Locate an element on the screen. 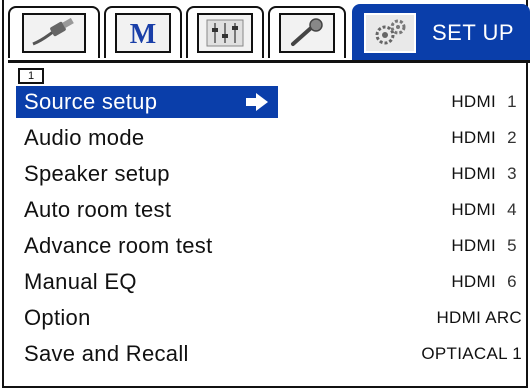 The width and height of the screenshot is (531, 392). cable-plug-icon is located at coordinates (54, 33).